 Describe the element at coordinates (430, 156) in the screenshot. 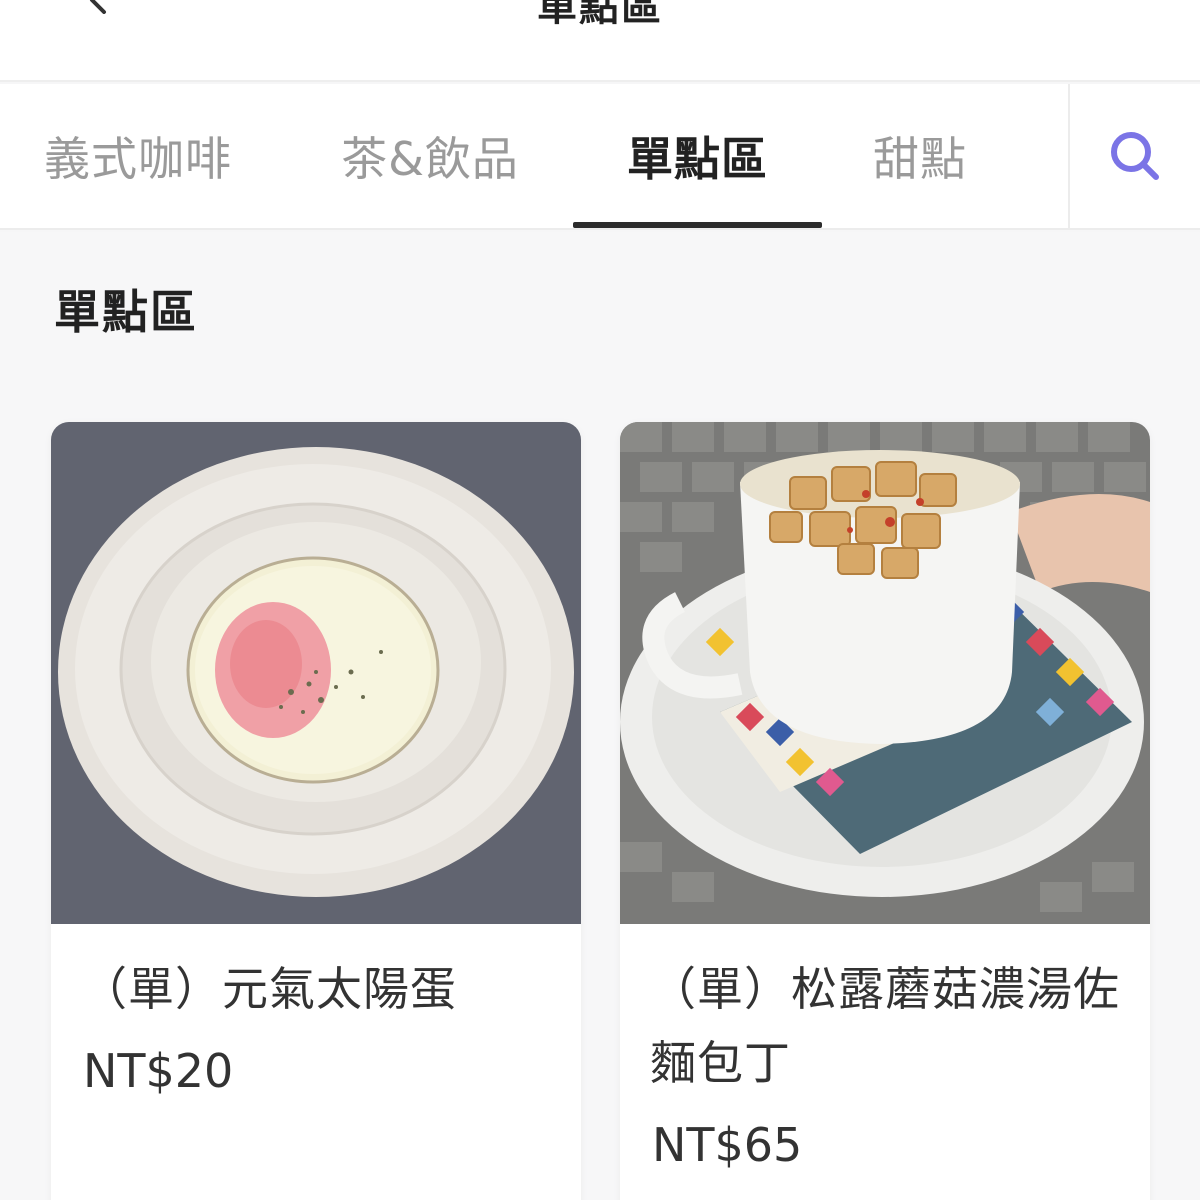

I see `tab-tea-drinks: 茶&飲品` at that location.